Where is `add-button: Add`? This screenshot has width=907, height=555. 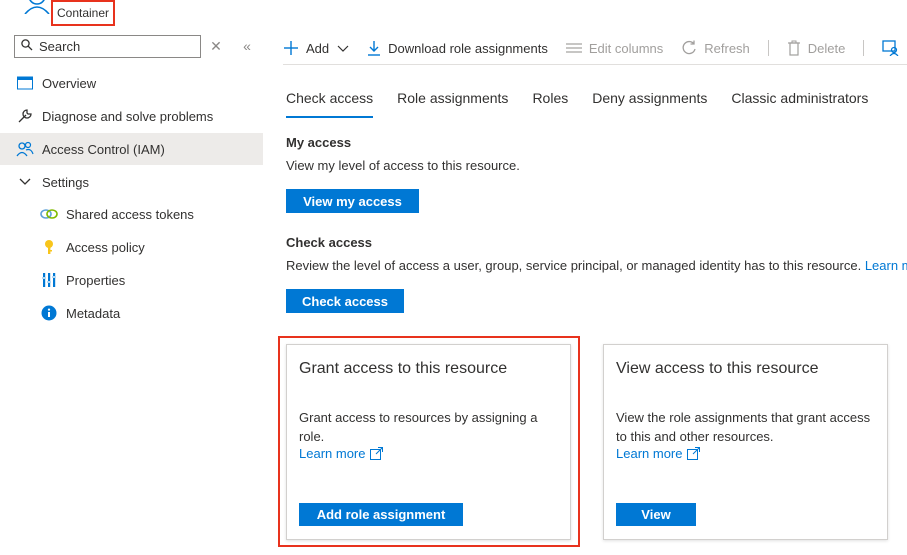 add-button: Add is located at coordinates (316, 48).